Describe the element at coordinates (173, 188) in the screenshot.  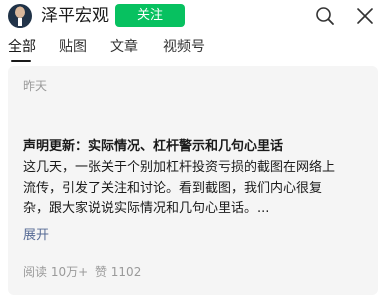
I see `excerpt-line: 流传，引发了关注和讨论。看到截图，我们内心很复` at that location.